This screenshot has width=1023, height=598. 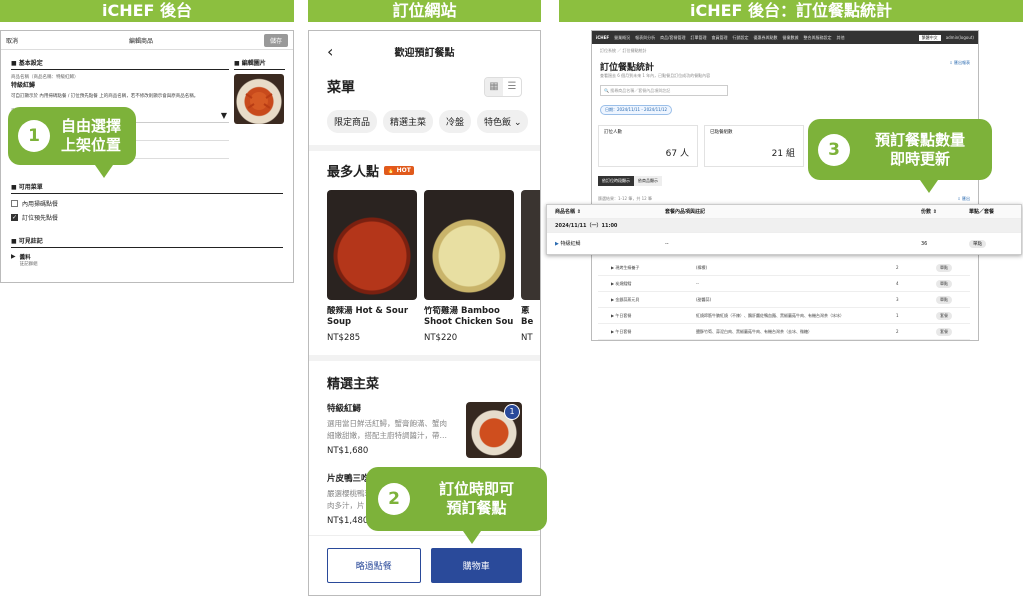 I want to click on cancel-button: 取消, so click(x=12, y=40).